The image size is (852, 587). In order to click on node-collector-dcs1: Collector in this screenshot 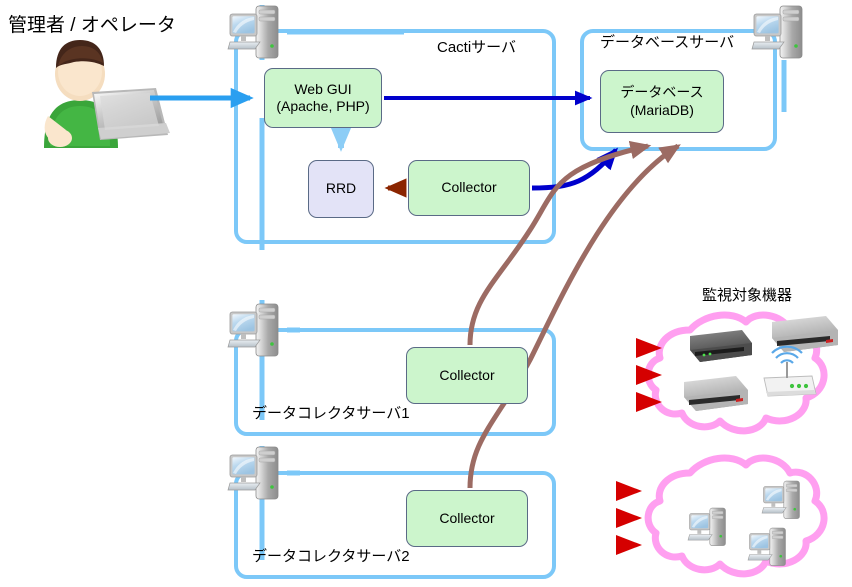, I will do `click(467, 375)`.